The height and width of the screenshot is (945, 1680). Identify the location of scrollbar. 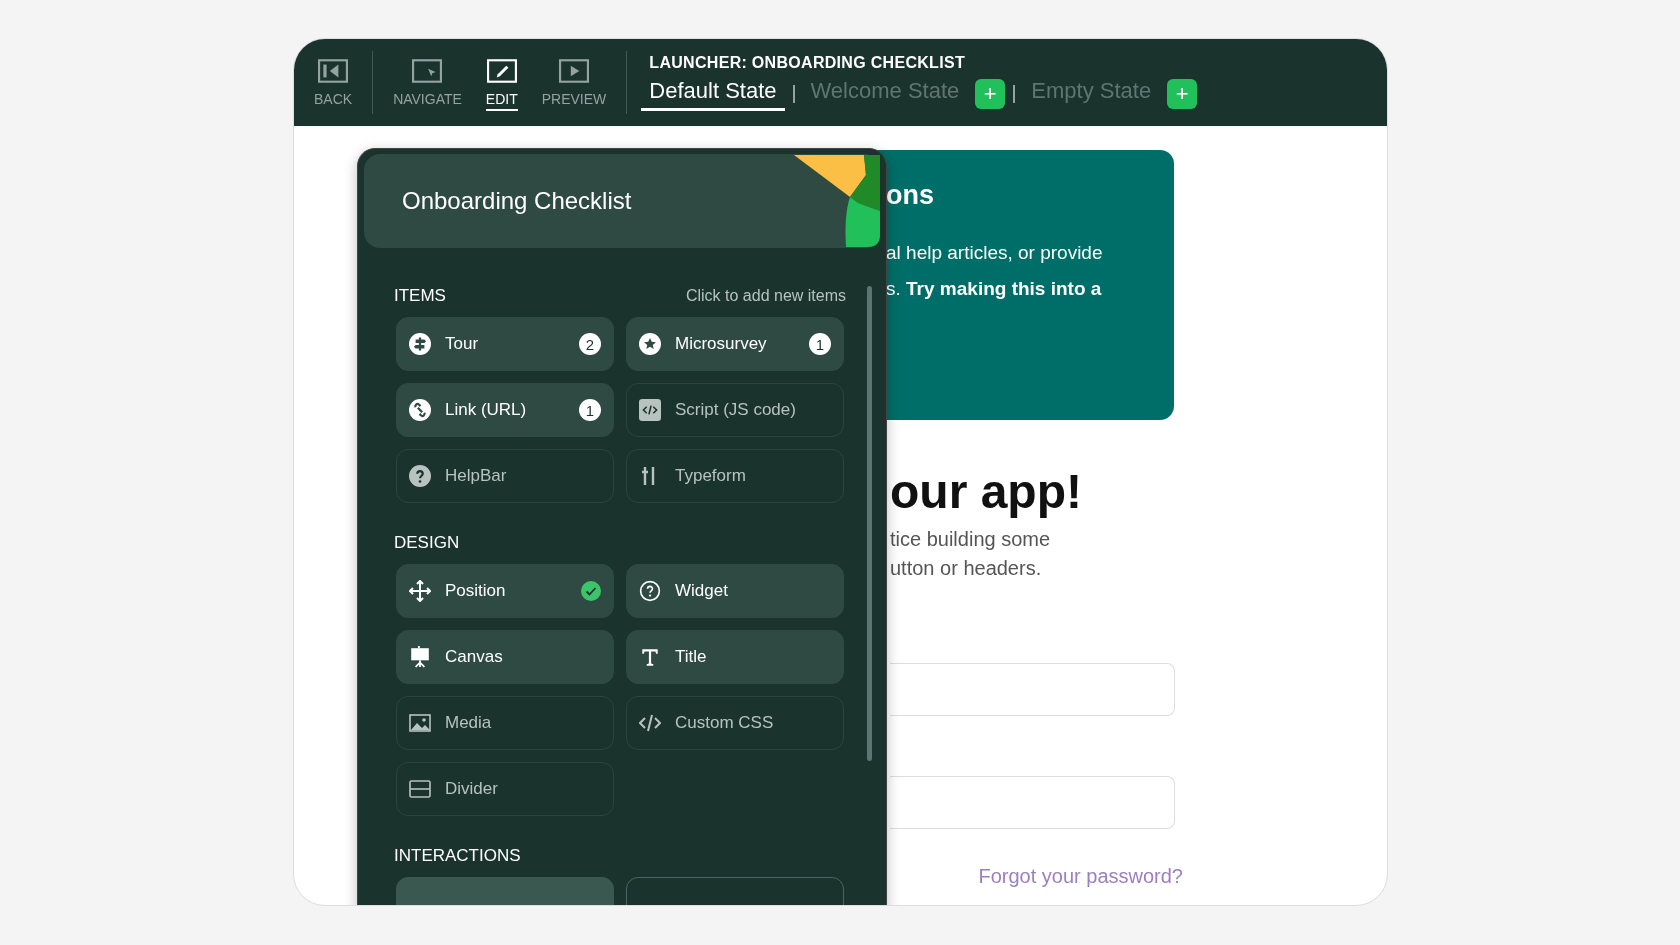
(869, 523).